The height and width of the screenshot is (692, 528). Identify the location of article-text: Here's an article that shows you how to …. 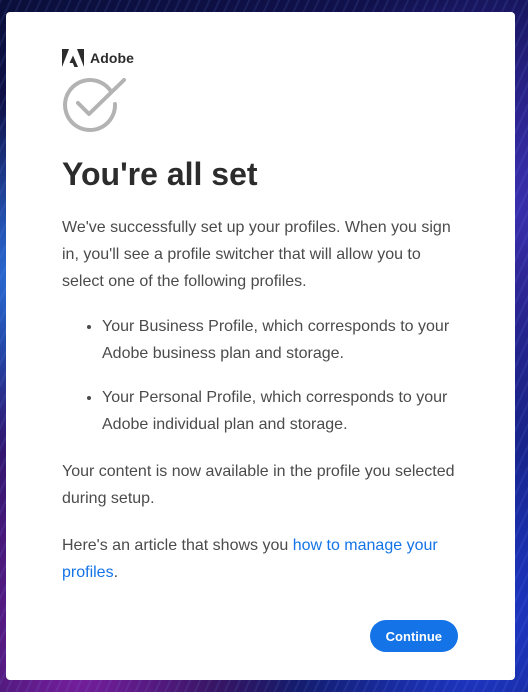
(260, 559).